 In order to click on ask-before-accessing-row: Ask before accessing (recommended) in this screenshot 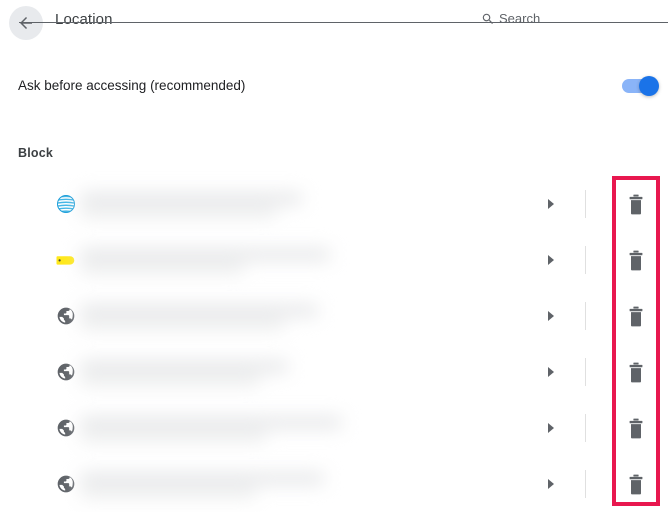, I will do `click(334, 88)`.